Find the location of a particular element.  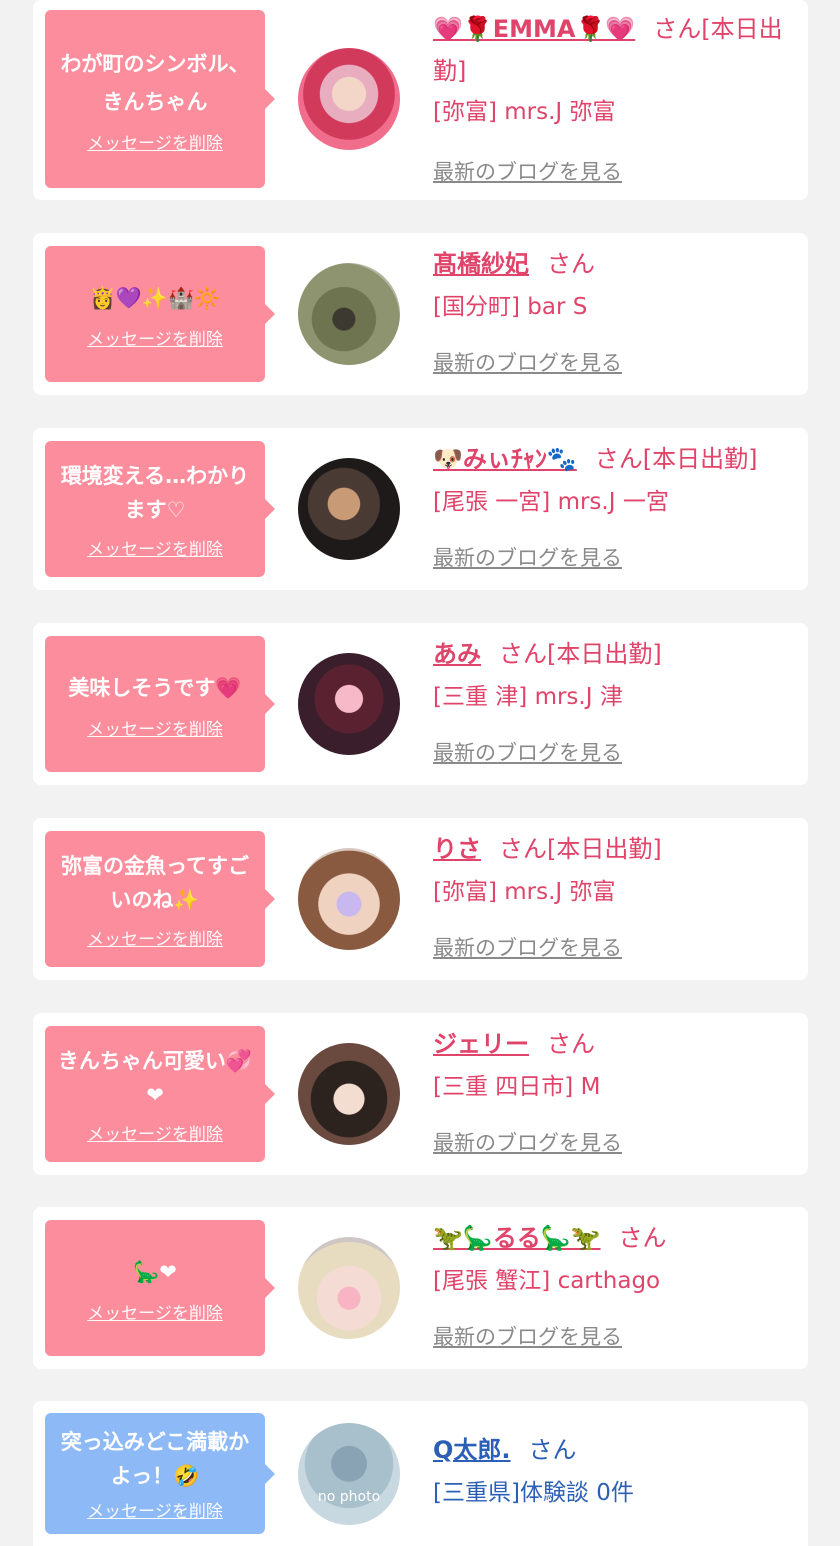

profile-info: Q太郎. さん [三重県]体験談 0件 is located at coordinates (613, 1471).